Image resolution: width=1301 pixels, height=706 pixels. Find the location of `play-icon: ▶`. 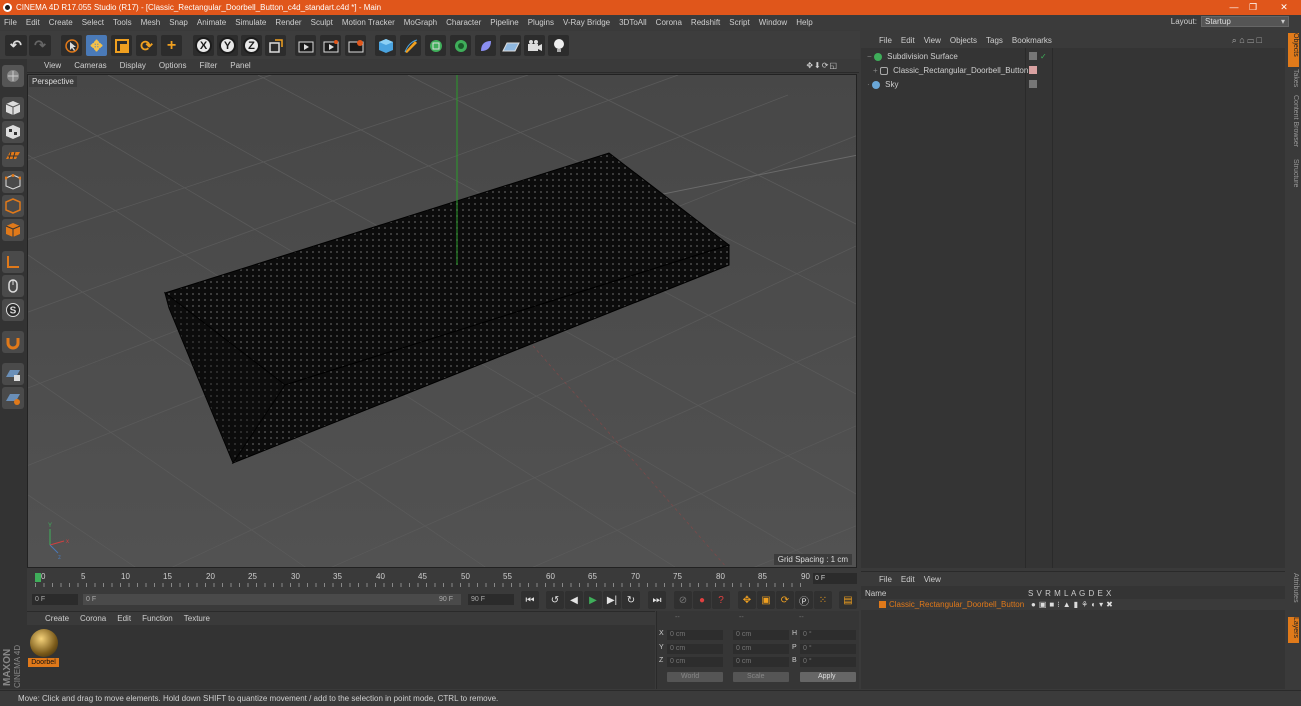

play-icon: ▶ is located at coordinates (593, 600).